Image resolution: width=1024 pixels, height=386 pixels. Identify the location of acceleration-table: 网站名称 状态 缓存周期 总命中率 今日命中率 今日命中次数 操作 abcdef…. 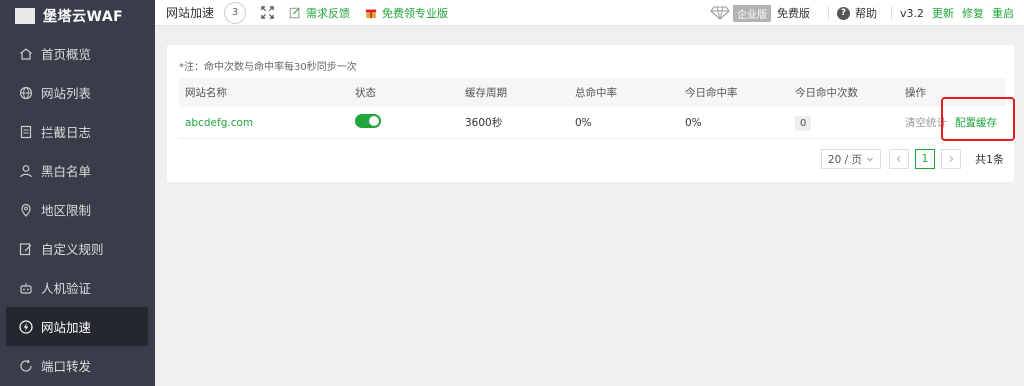
(592, 108).